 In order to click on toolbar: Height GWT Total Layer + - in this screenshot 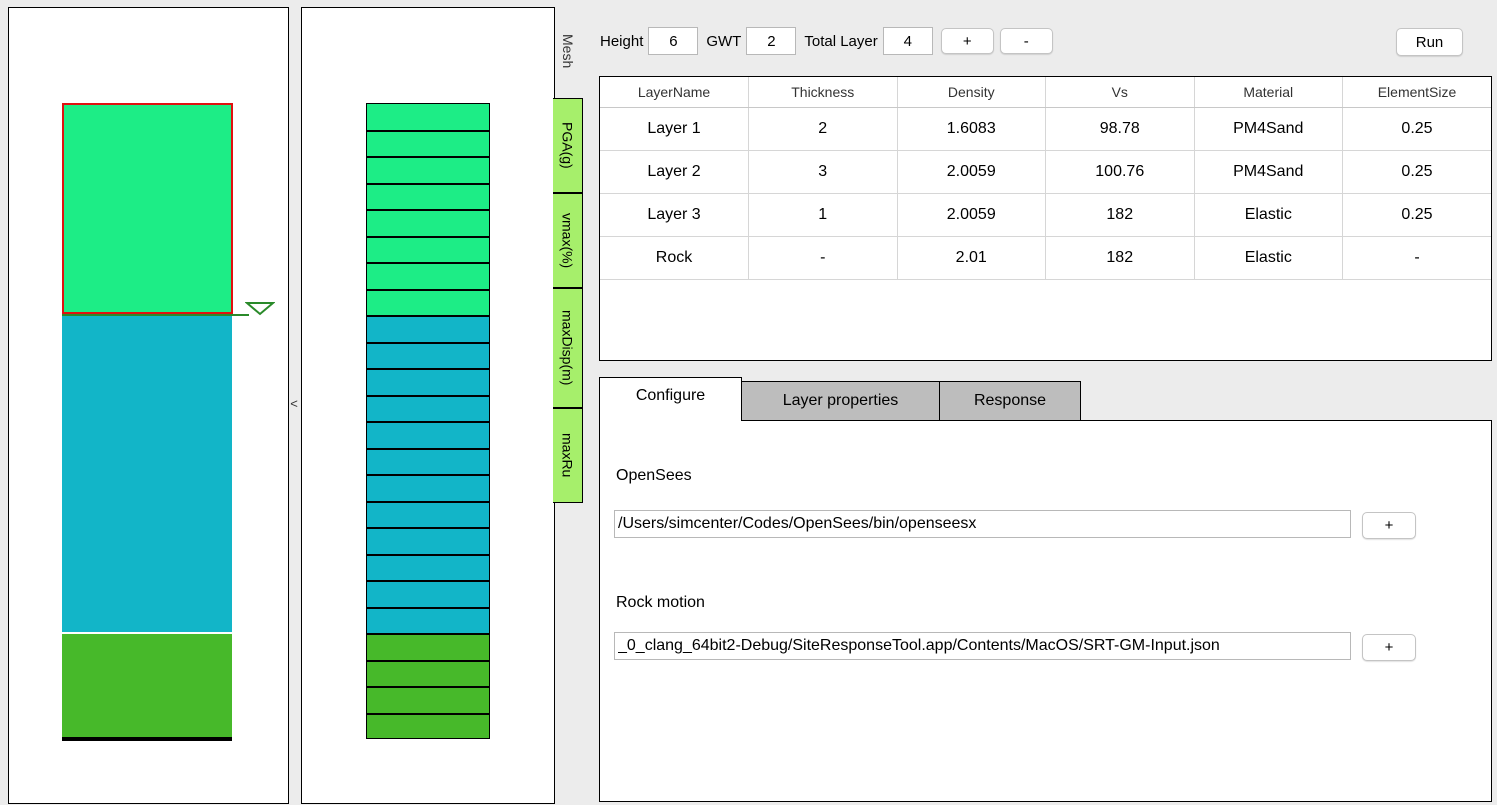, I will do `click(829, 41)`.